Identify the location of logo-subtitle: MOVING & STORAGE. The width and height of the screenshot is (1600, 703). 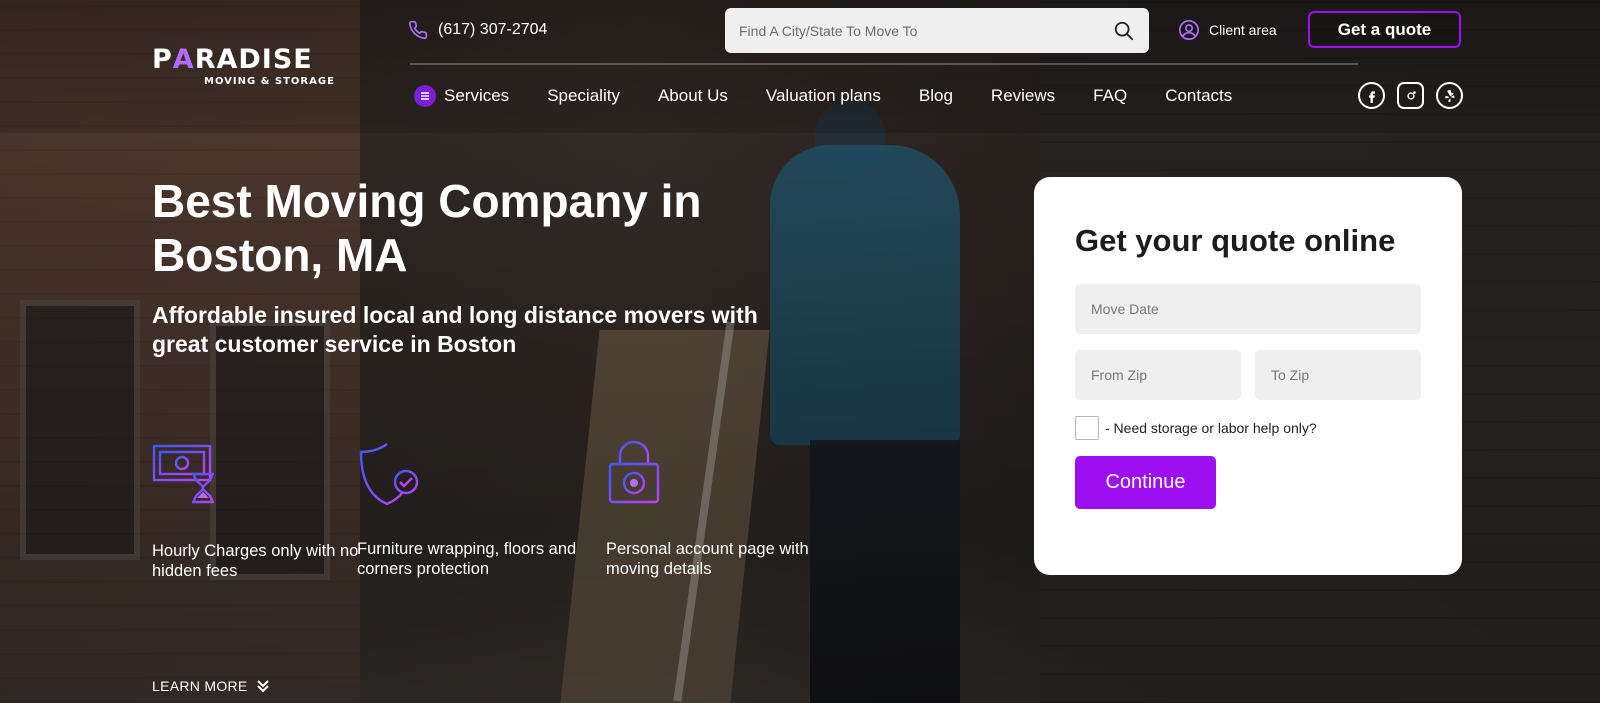
(269, 81).